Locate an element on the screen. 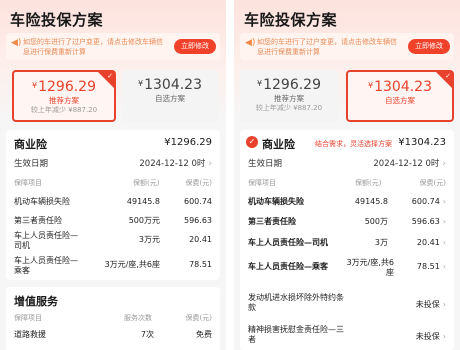  table-row: 车上人员责任险—乘客 3万元/座,共6座 78.51 › is located at coordinates (347, 267).